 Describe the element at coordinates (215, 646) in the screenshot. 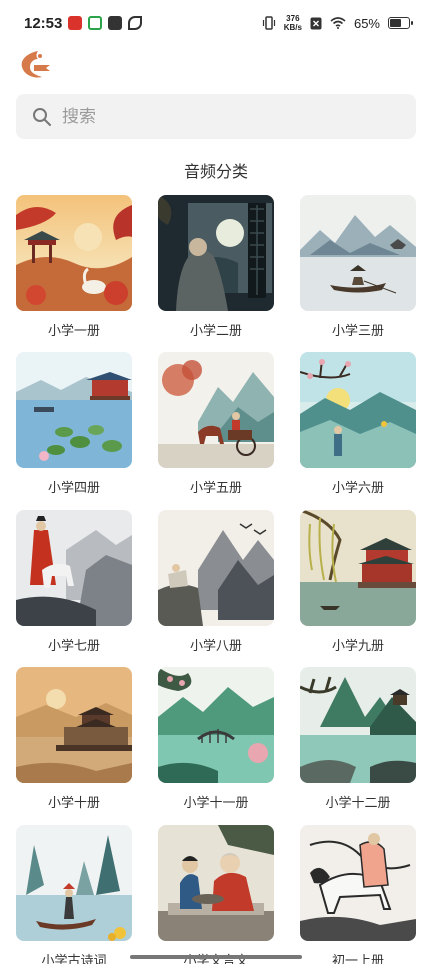

I see `category-label: 小学八册` at that location.